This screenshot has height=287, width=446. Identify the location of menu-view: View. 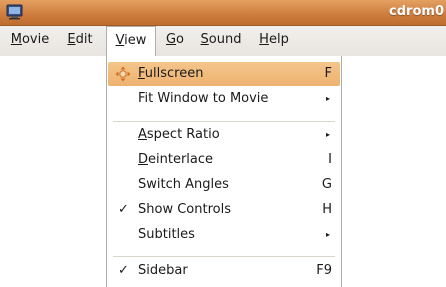
(131, 41).